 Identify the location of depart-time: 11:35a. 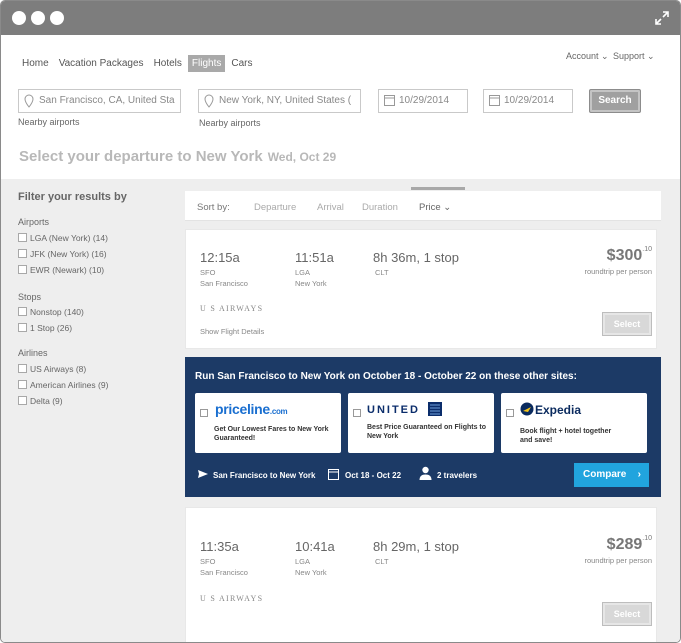
(219, 546).